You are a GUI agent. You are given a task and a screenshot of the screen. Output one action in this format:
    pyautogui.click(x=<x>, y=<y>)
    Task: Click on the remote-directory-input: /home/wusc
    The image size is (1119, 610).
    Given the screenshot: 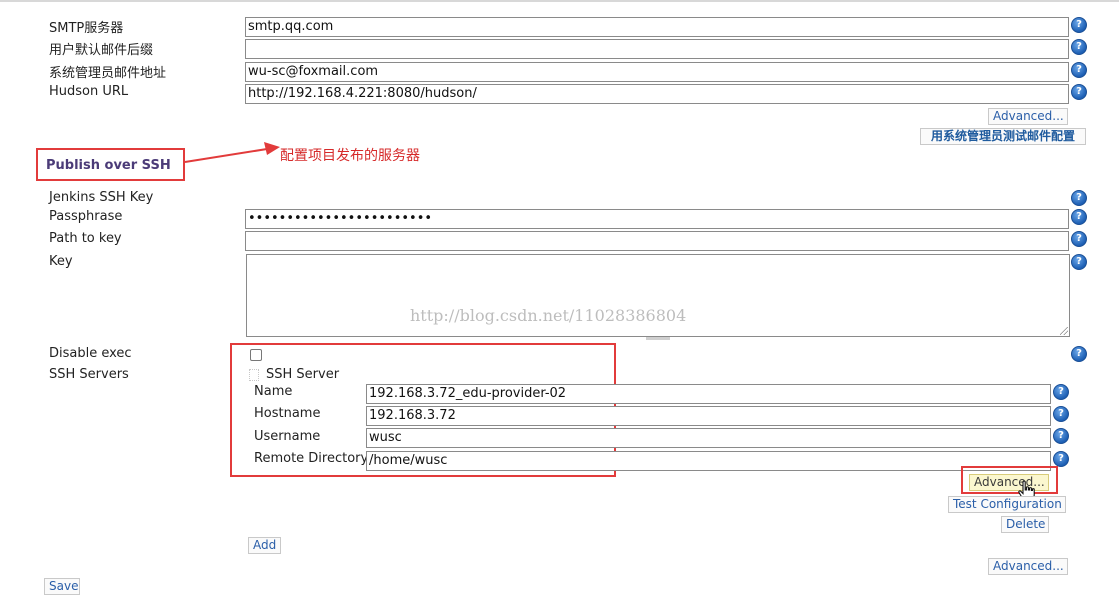 What is the action you would take?
    pyautogui.click(x=708, y=461)
    